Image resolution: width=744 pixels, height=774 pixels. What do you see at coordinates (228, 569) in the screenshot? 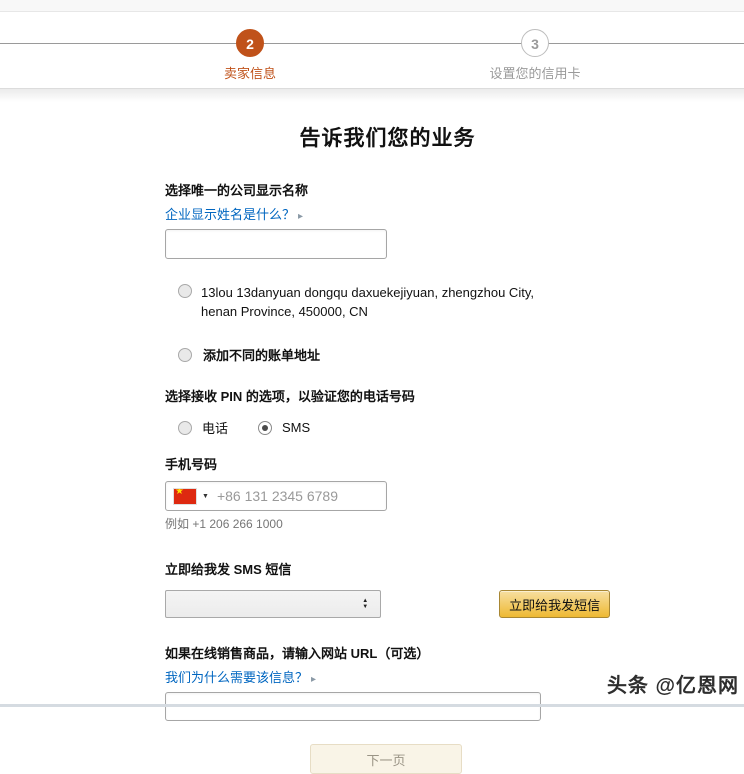
I see `sms-section-label: 立即给我发 SMS 短信` at bounding box center [228, 569].